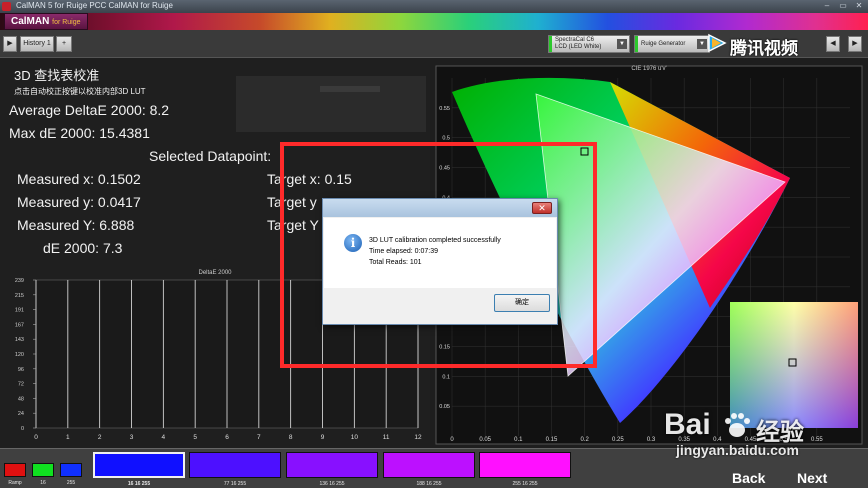  What do you see at coordinates (79, 179) in the screenshot?
I see `measured-x: Measured x: 0.1502` at bounding box center [79, 179].